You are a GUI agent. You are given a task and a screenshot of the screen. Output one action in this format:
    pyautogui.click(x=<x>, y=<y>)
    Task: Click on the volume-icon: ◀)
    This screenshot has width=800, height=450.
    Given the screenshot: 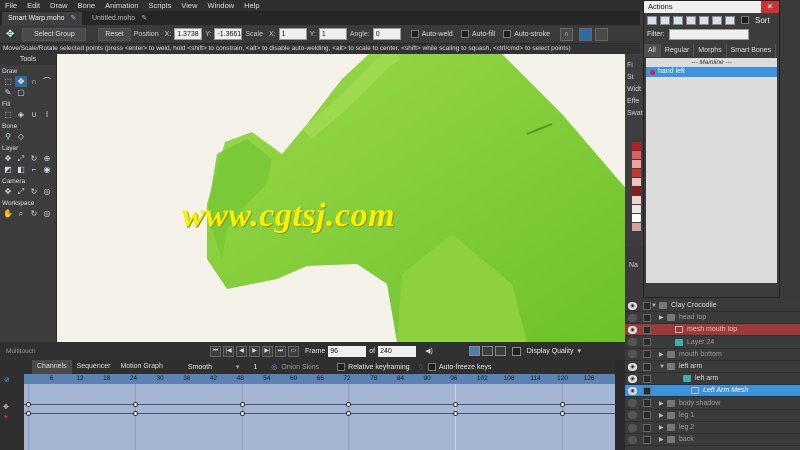 What is the action you would take?
    pyautogui.click(x=429, y=351)
    